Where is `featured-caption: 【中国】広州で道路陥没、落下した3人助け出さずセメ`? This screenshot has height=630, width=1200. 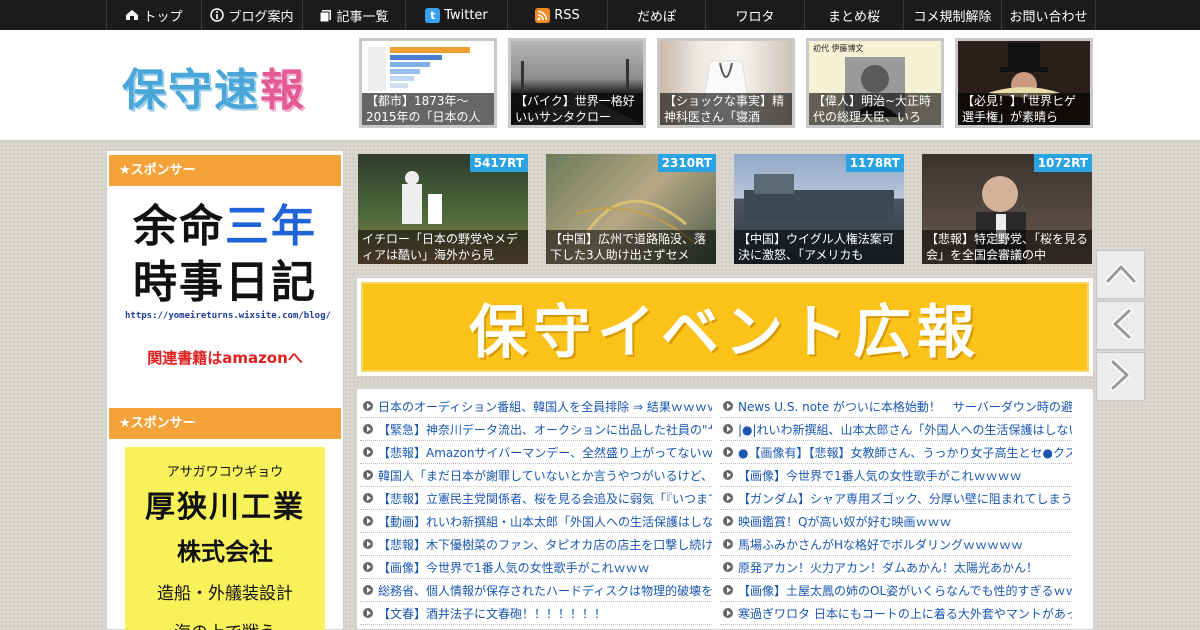 featured-caption: 【中国】広州で道路陥没、落下した3人助け出さずセメ is located at coordinates (631, 247).